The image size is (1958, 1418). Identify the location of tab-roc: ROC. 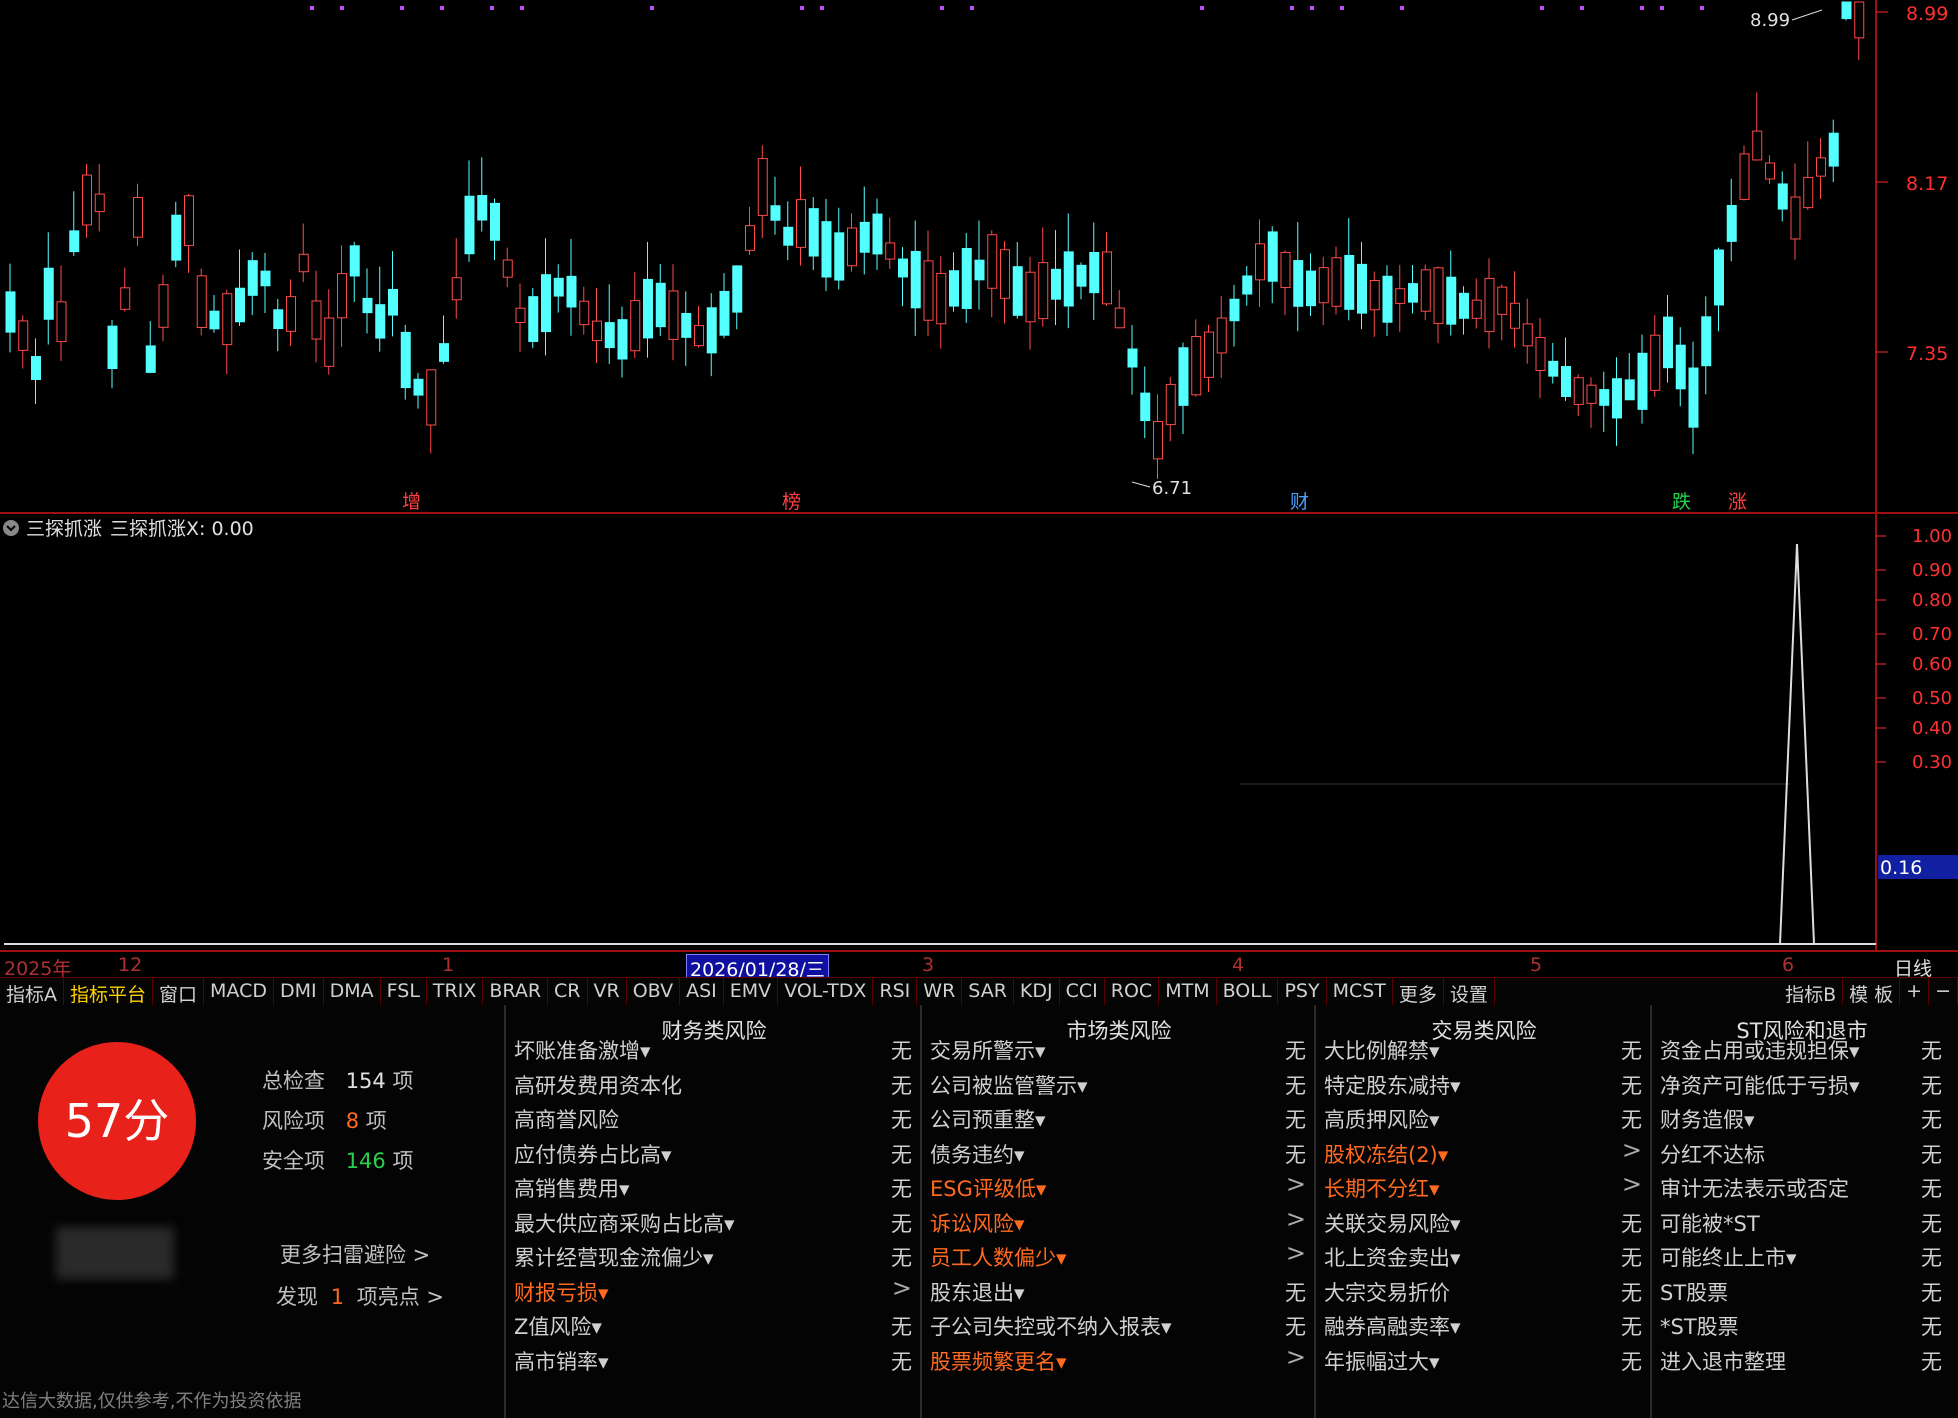
(1132, 991).